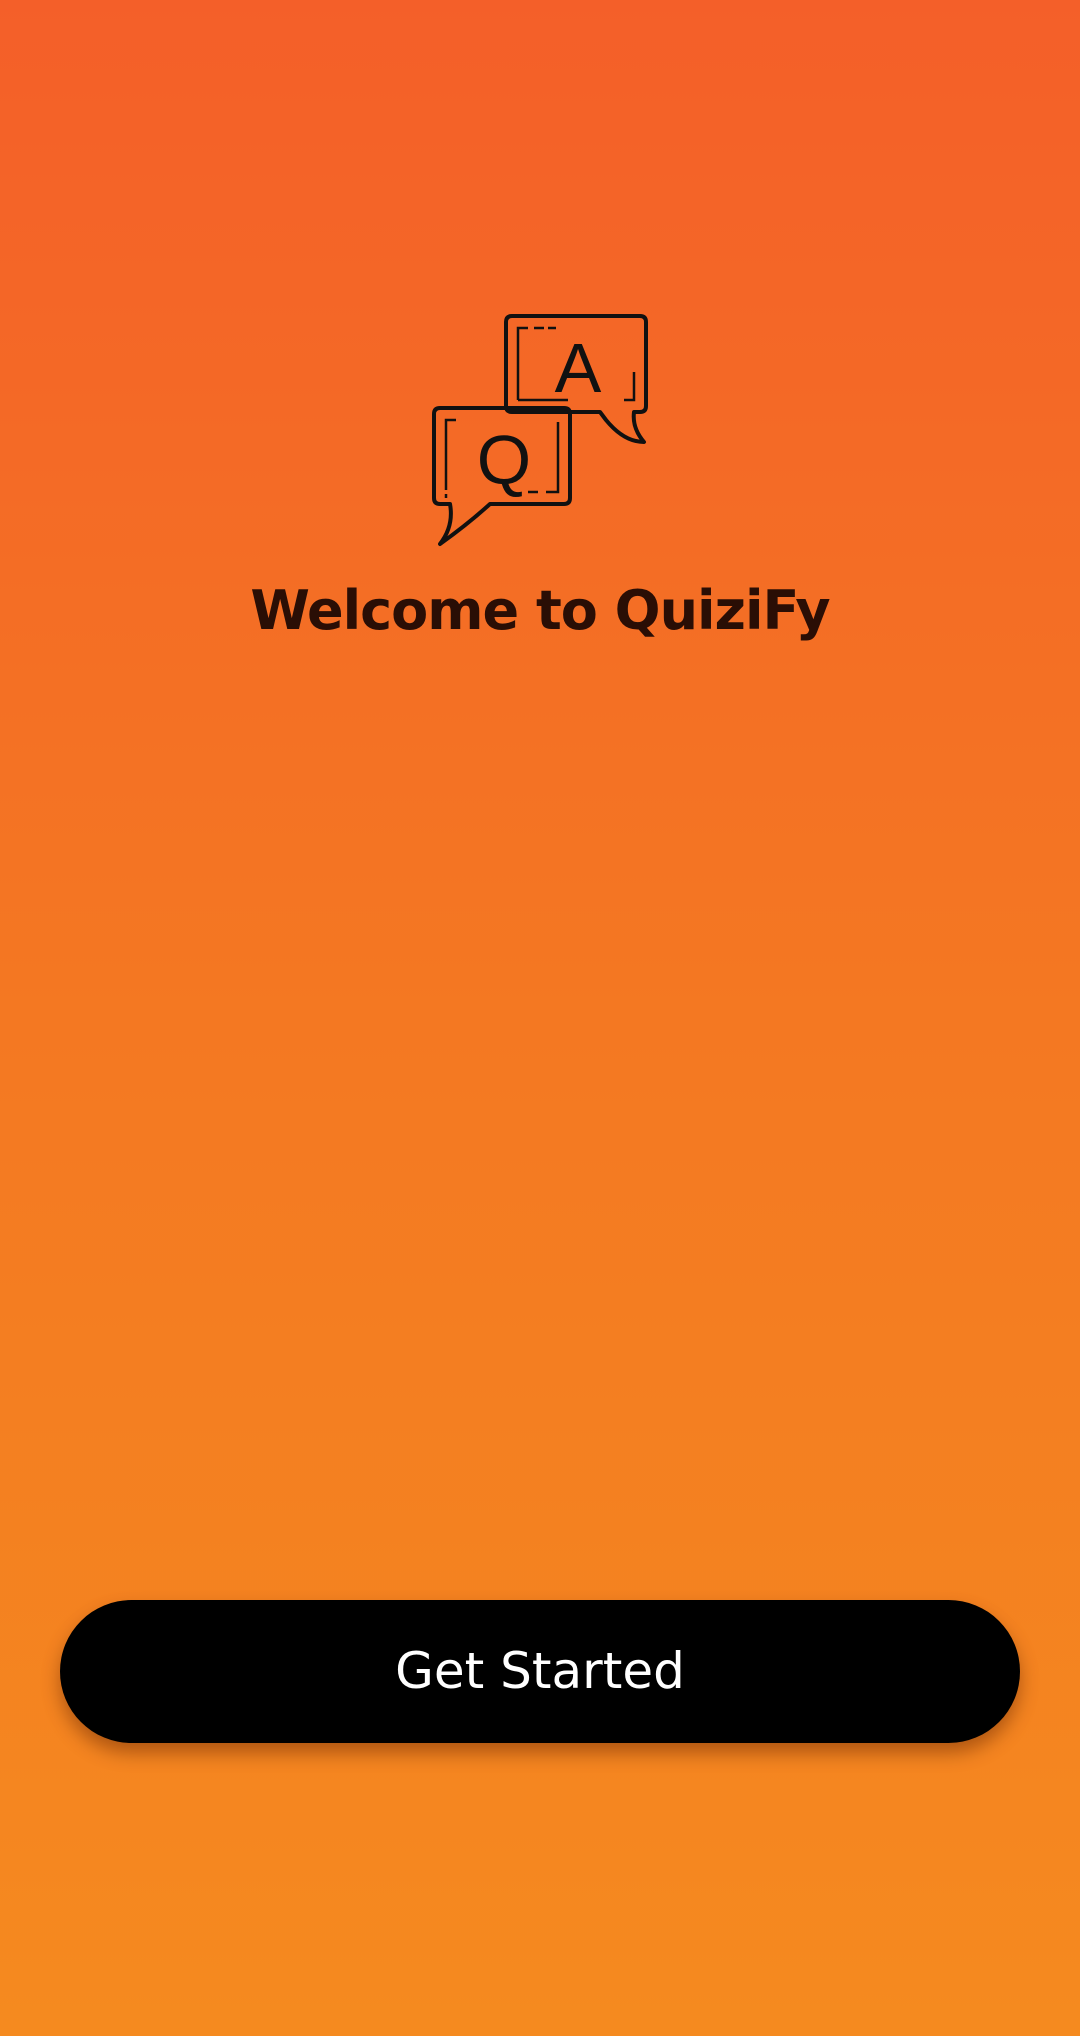  Describe the element at coordinates (540, 430) in the screenshot. I see `qa-speech-bubbles-icon: A Q` at that location.